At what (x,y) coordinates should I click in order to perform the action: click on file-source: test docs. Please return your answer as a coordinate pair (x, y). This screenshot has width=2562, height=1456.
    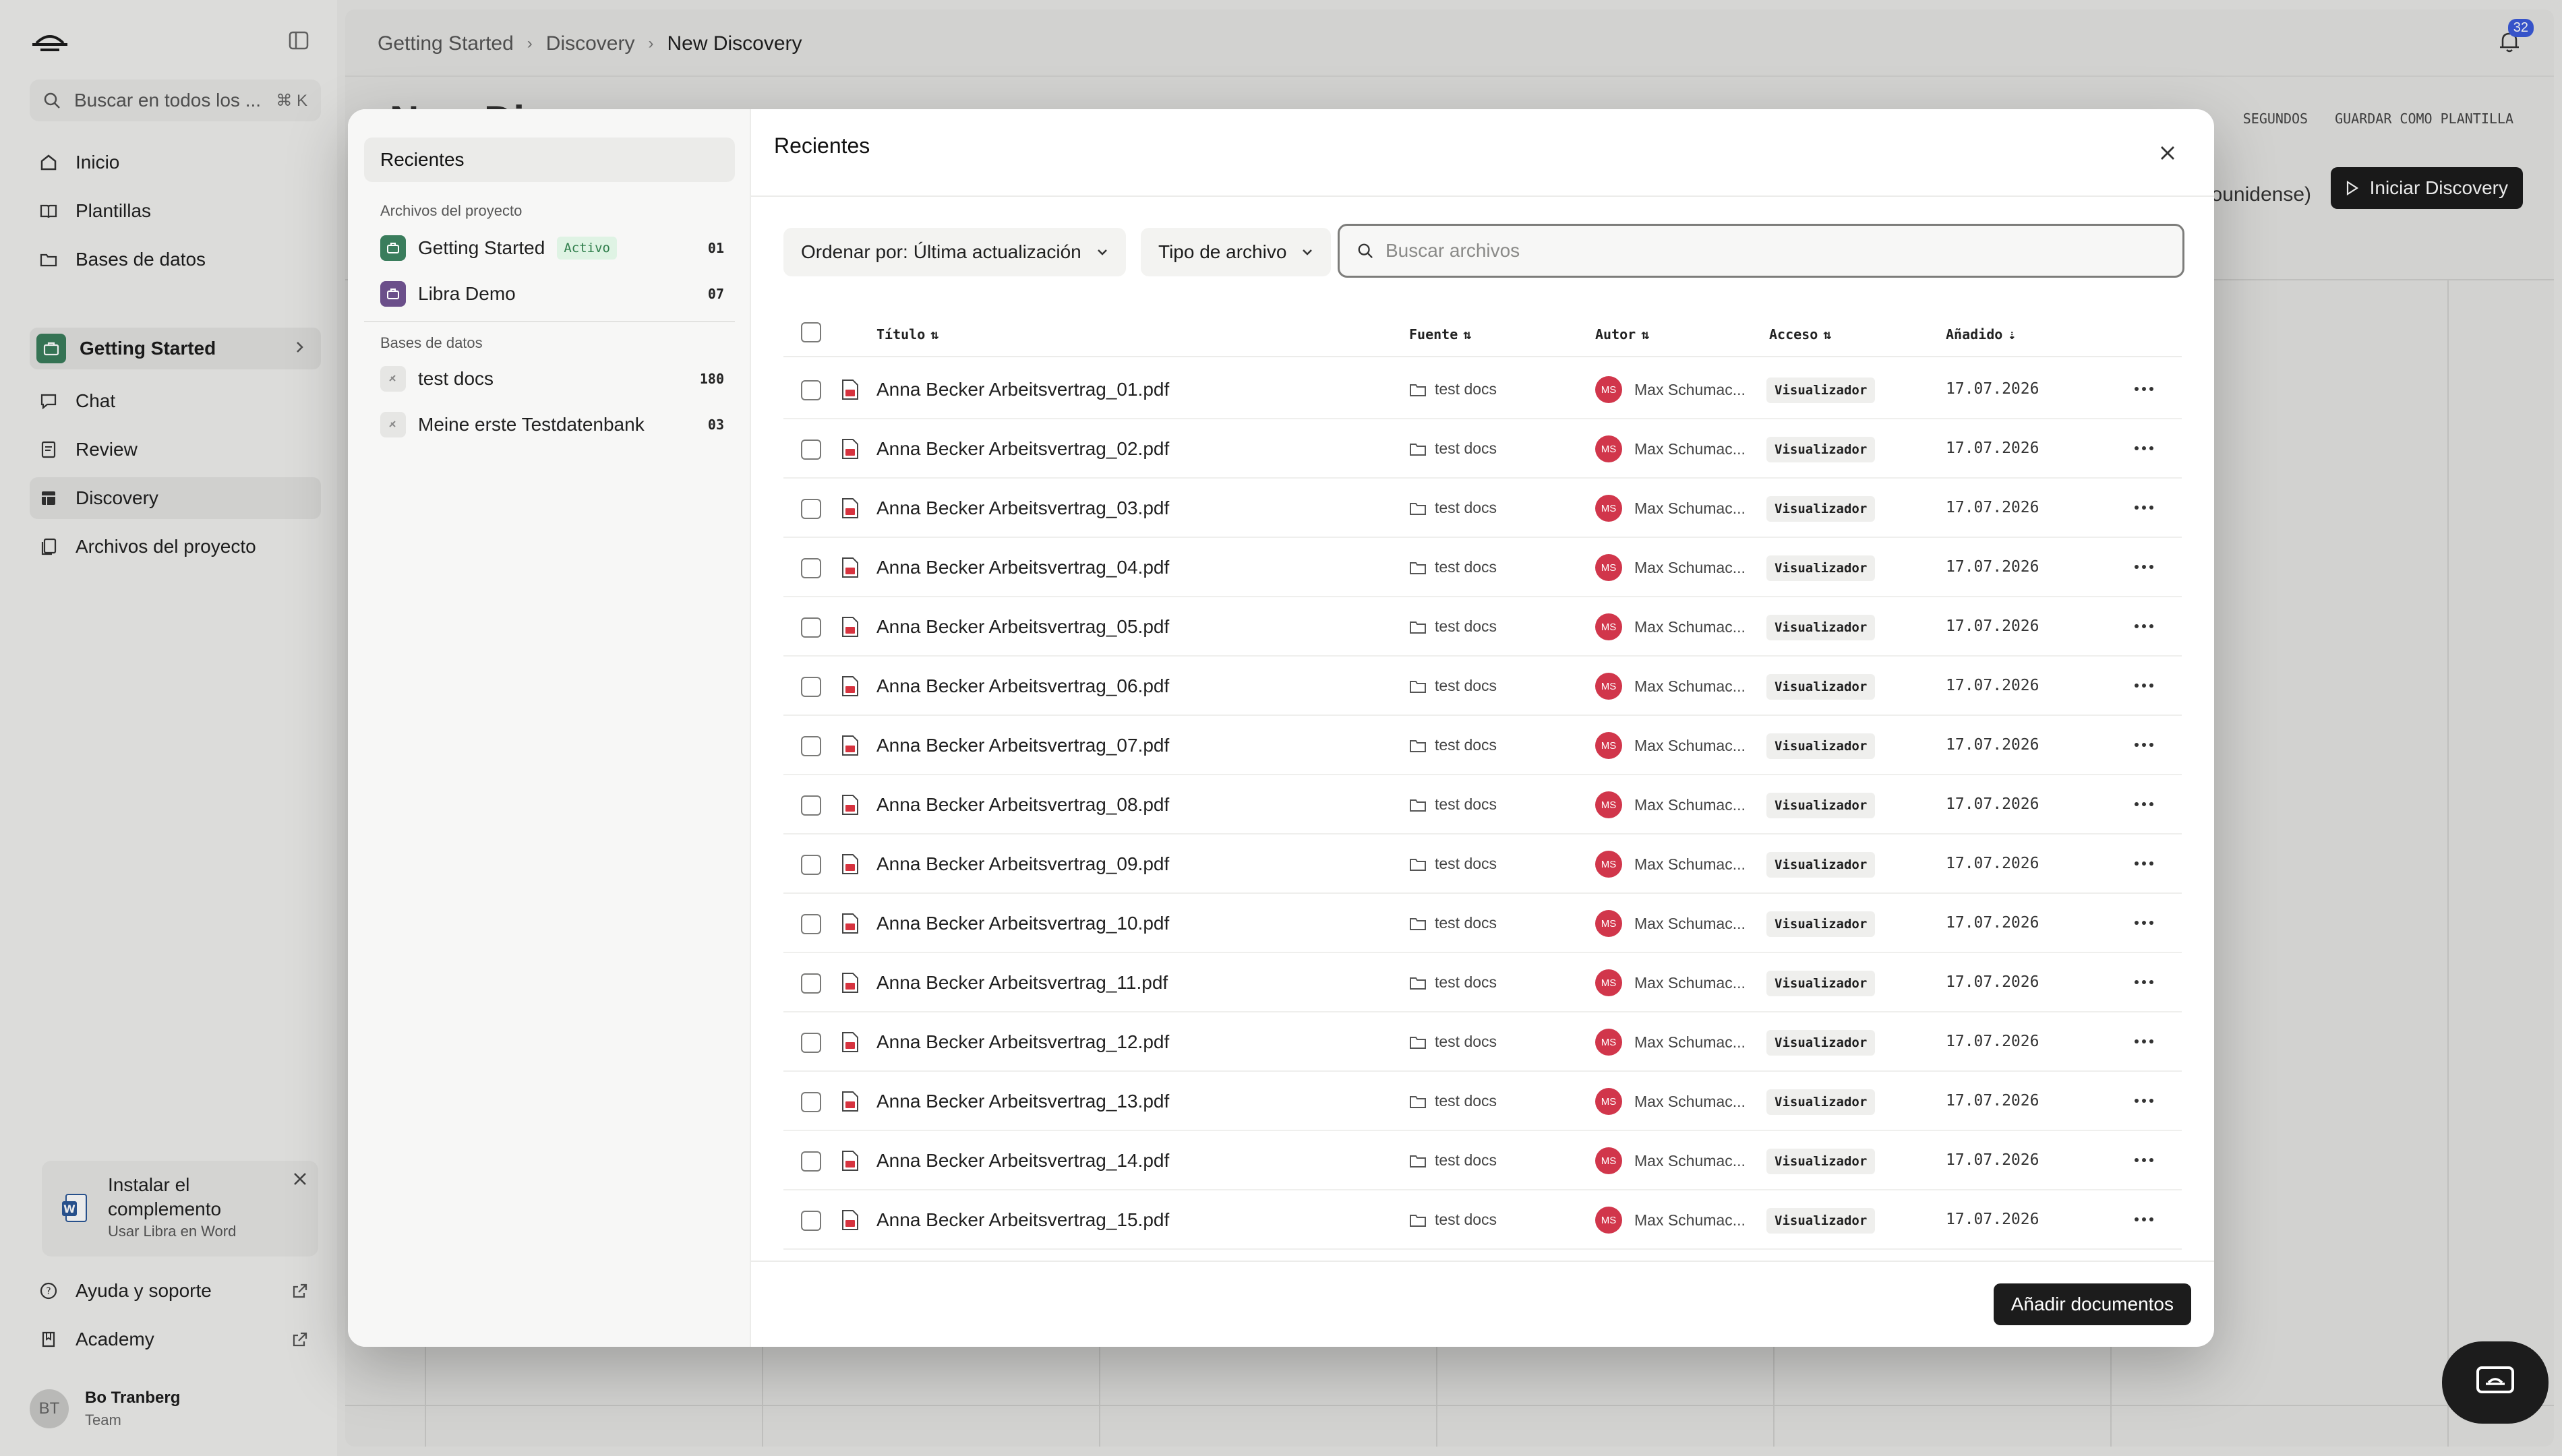
    Looking at the image, I should click on (1453, 686).